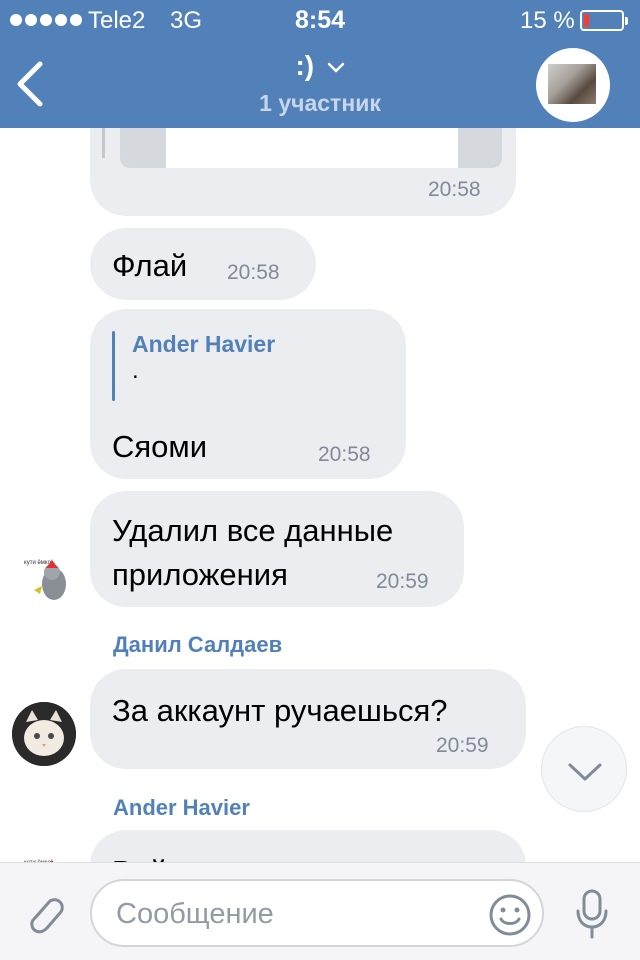 Image resolution: width=640 pixels, height=960 pixels. What do you see at coordinates (305, 65) in the screenshot?
I see `chat-title: :)` at bounding box center [305, 65].